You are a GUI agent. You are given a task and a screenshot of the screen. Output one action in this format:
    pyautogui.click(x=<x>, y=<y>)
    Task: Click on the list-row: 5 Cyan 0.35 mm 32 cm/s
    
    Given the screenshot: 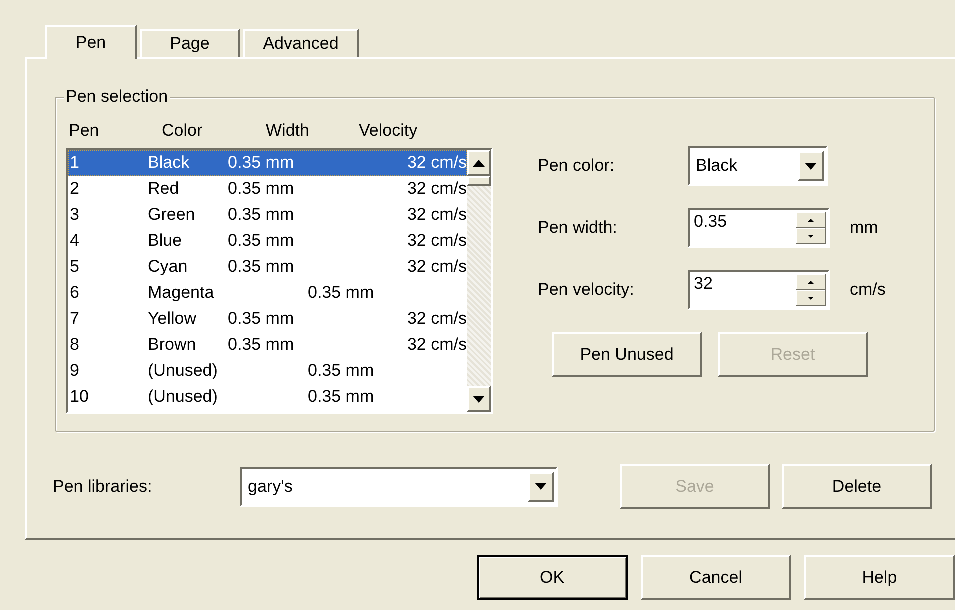 What is the action you would take?
    pyautogui.click(x=267, y=267)
    